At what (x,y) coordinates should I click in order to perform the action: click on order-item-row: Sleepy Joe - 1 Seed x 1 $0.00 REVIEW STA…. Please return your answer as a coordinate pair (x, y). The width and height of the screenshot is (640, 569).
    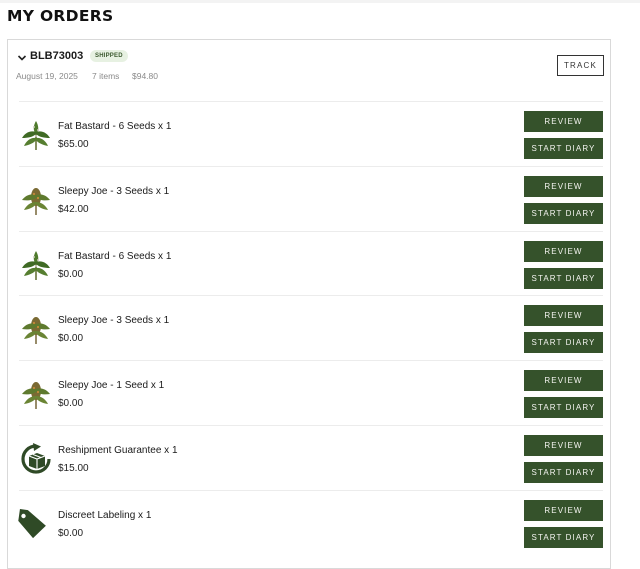
    Looking at the image, I should click on (311, 392).